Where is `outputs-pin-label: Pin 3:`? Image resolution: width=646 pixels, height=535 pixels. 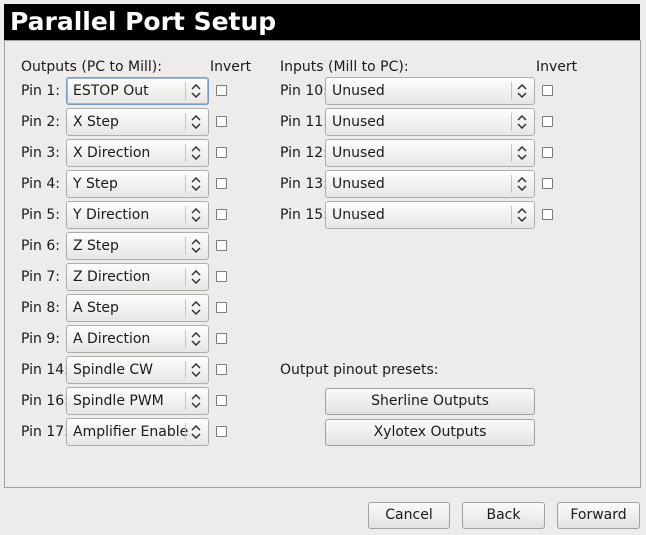 outputs-pin-label: Pin 3: is located at coordinates (40, 153).